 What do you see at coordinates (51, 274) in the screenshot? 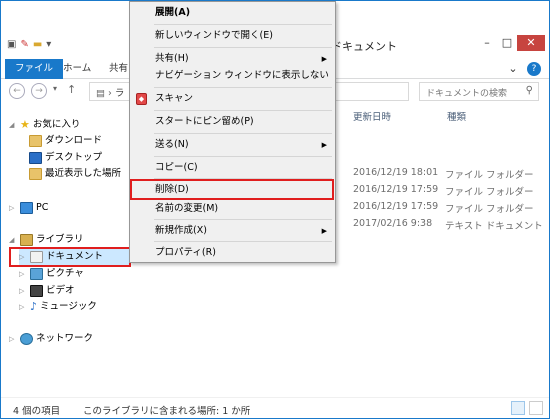
I see `nav-item-pictures: ▷ ピクチャ` at bounding box center [51, 274].